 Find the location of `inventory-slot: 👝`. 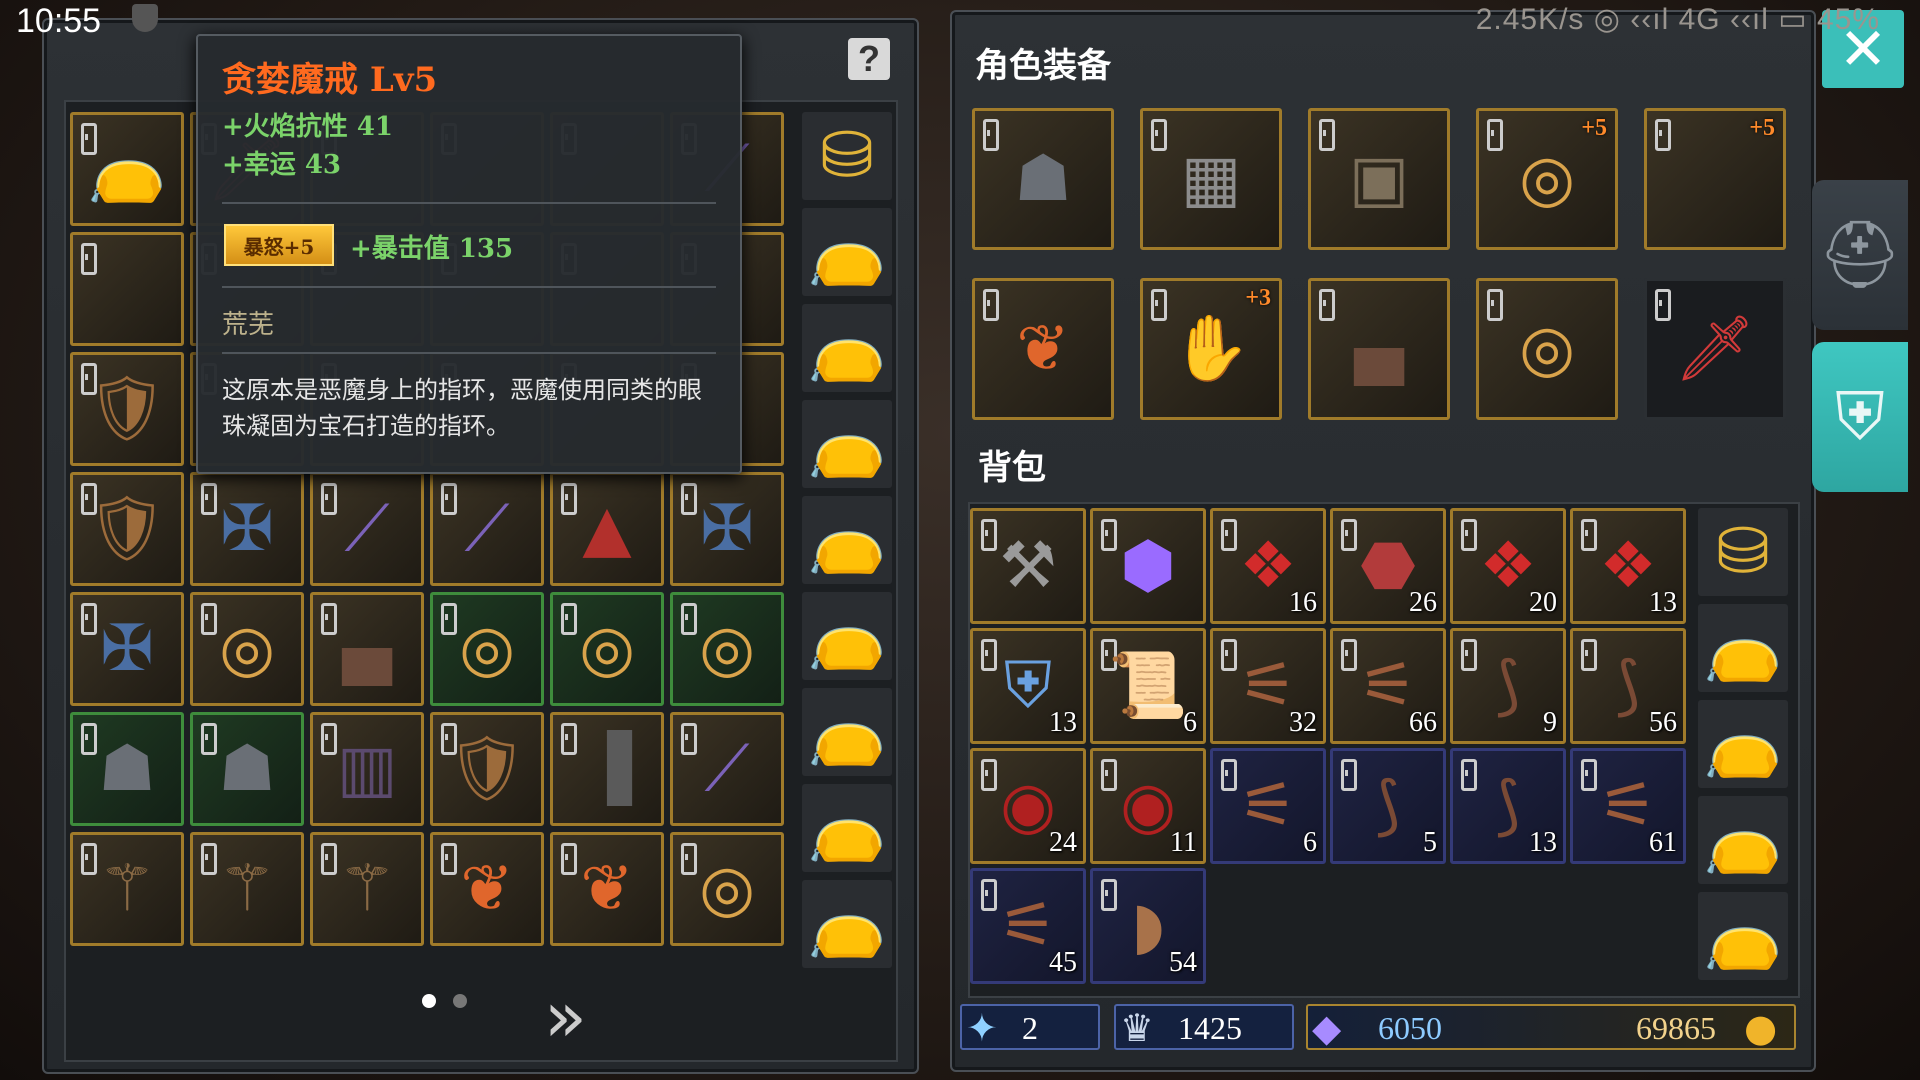

inventory-slot: 👝 is located at coordinates (127, 169).